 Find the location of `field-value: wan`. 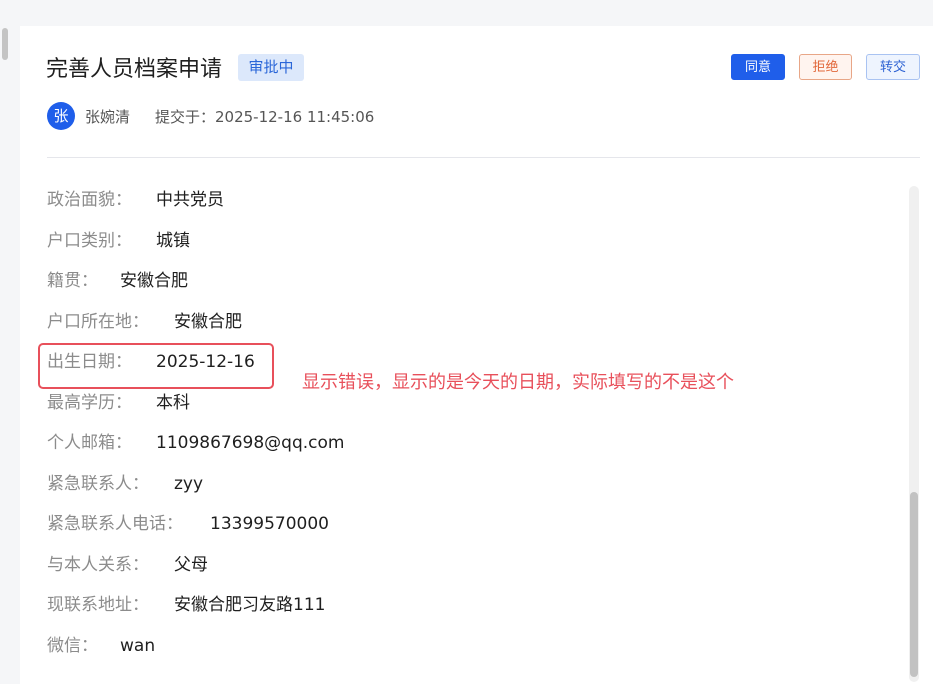

field-value: wan is located at coordinates (138, 646).